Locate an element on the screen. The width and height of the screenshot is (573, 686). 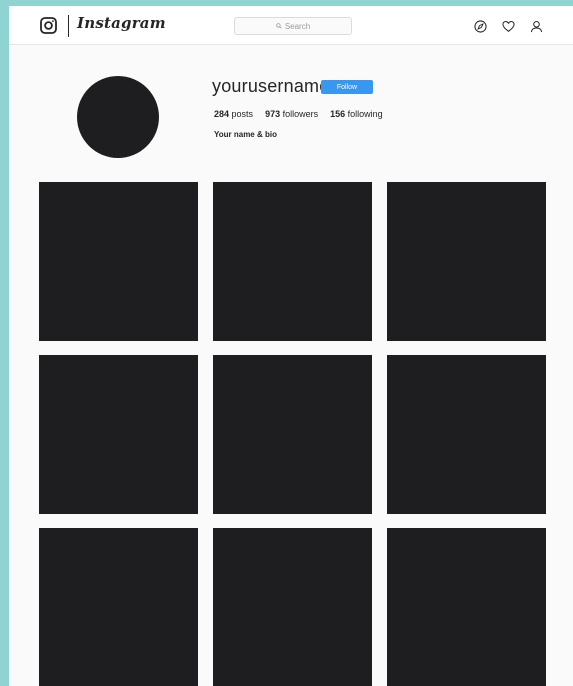
logo-divider is located at coordinates (68, 26).